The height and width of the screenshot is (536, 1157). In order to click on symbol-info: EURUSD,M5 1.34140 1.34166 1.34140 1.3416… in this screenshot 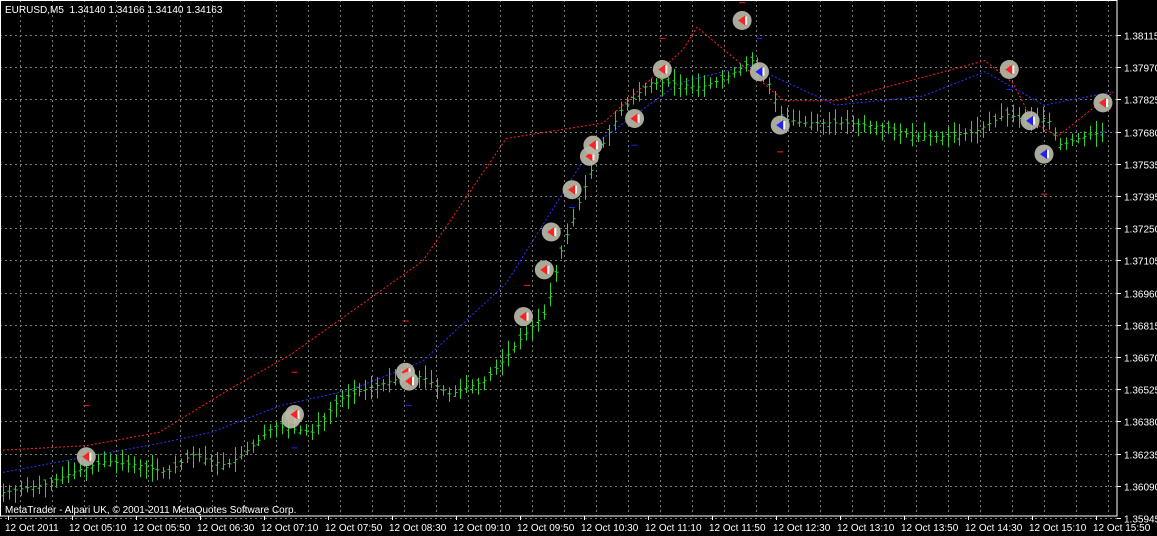, I will do `click(113, 10)`.